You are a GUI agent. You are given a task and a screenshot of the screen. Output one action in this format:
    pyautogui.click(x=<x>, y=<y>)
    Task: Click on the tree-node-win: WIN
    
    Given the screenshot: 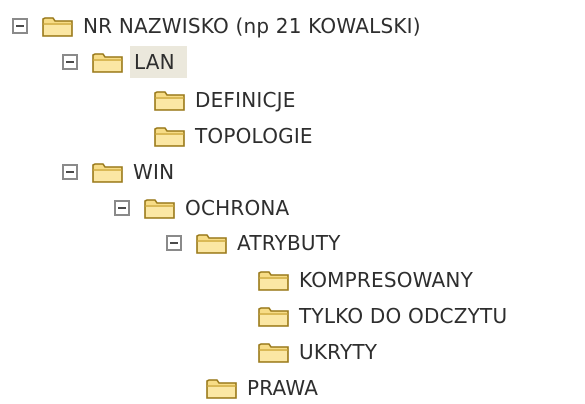 What is the action you would take?
    pyautogui.click(x=119, y=172)
    